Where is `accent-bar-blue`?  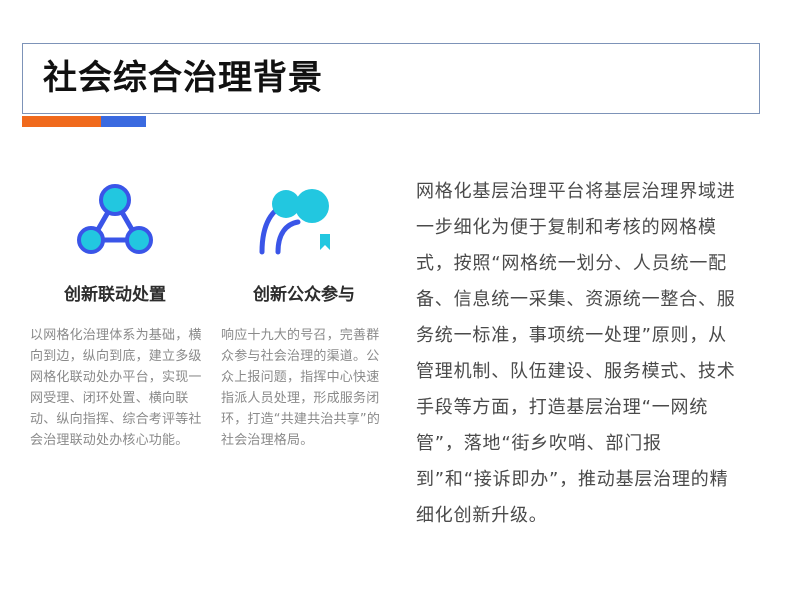 accent-bar-blue is located at coordinates (123, 121).